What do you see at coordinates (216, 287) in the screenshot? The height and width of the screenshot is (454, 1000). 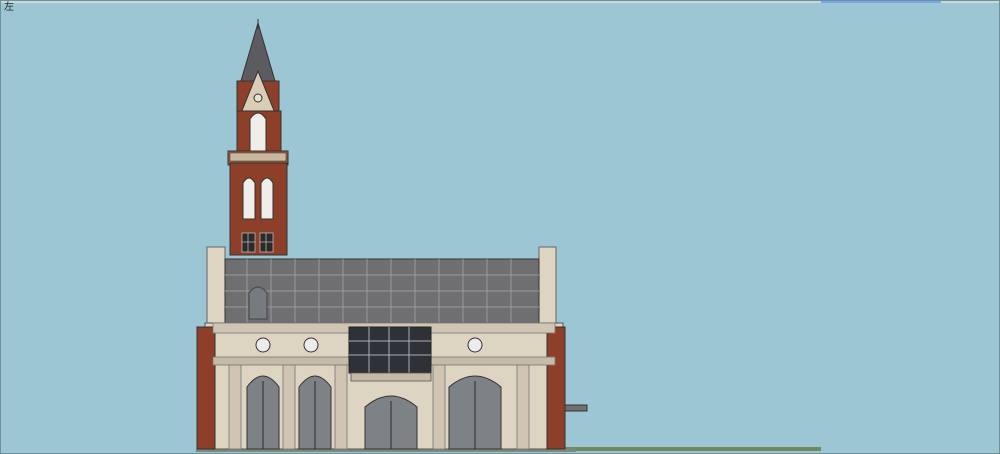 I see `left-pier` at bounding box center [216, 287].